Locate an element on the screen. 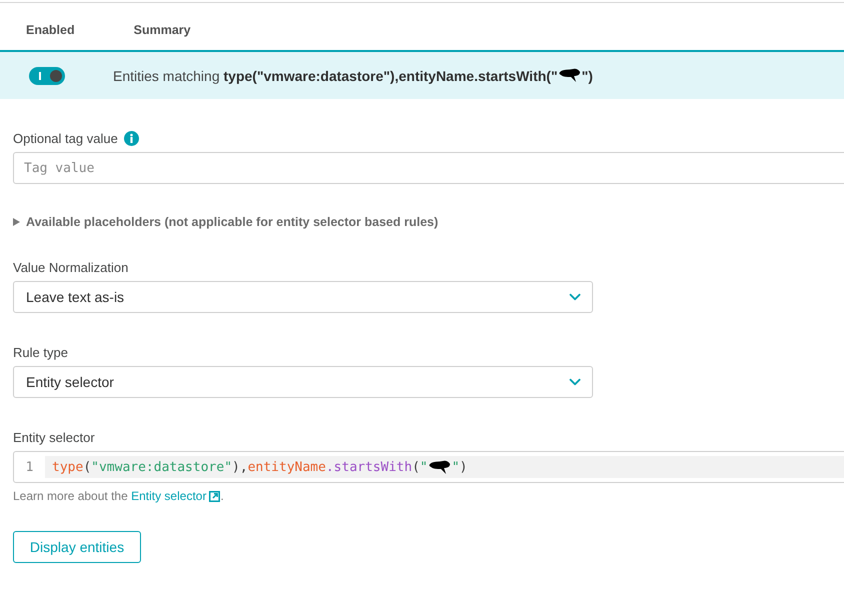  code-text: type("vmware:datastore"),entityName.startsWith(" is located at coordinates (240, 467).